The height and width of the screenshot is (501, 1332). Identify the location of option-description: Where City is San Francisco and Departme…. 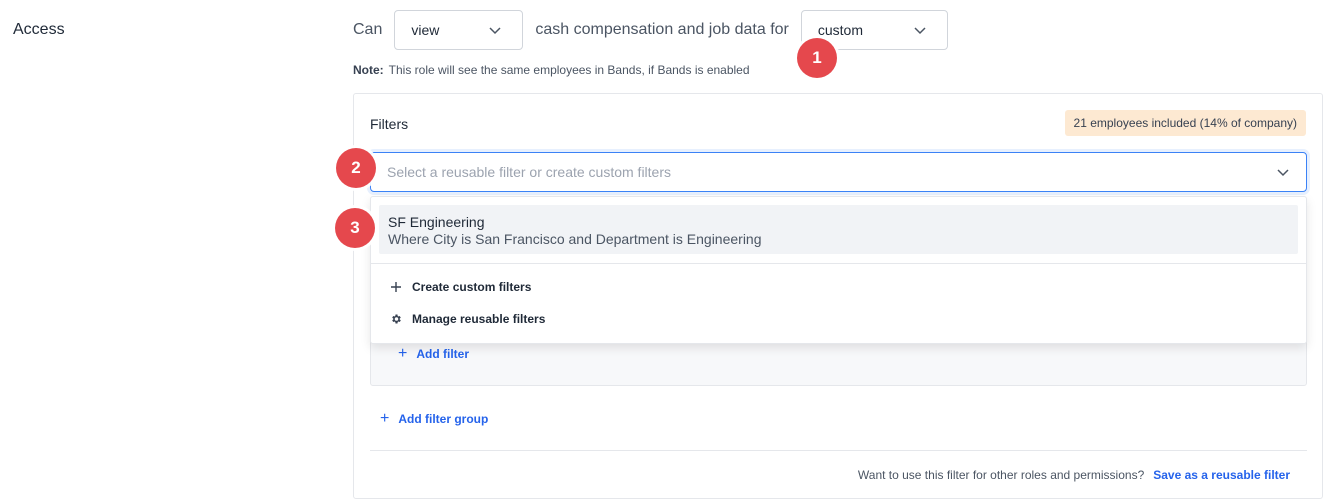
(575, 239).